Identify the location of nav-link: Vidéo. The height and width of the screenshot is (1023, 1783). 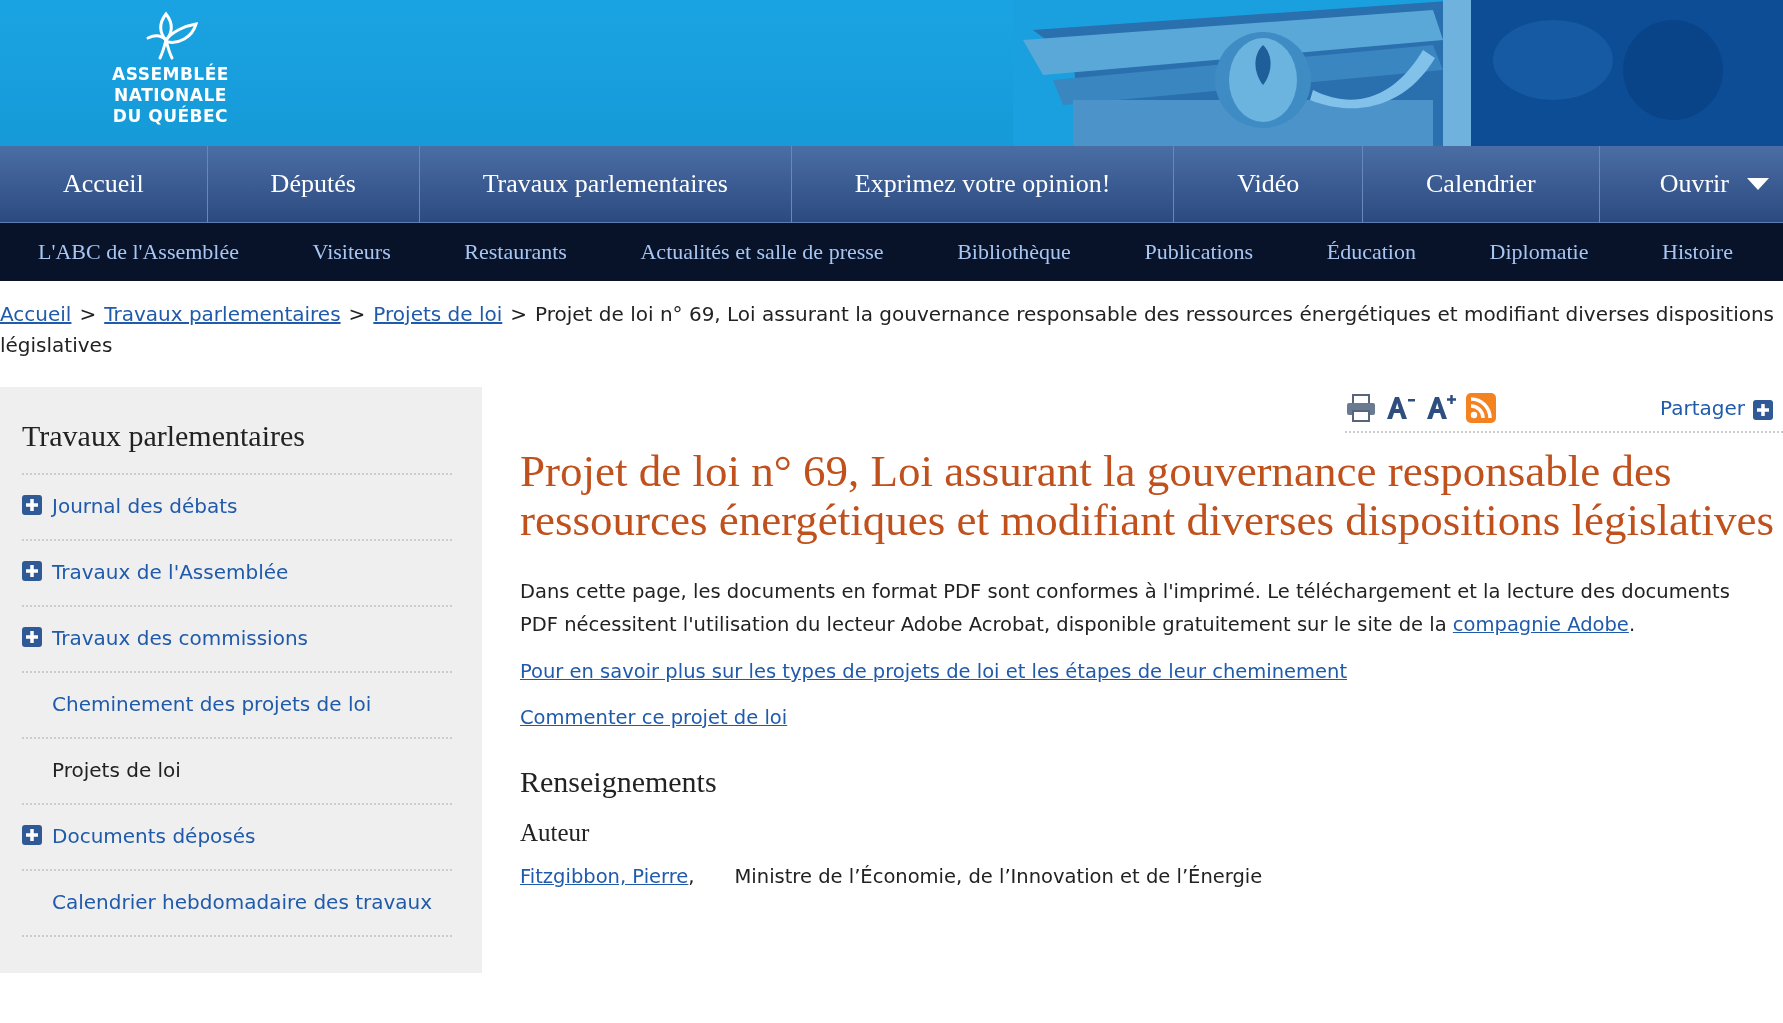
(1269, 184).